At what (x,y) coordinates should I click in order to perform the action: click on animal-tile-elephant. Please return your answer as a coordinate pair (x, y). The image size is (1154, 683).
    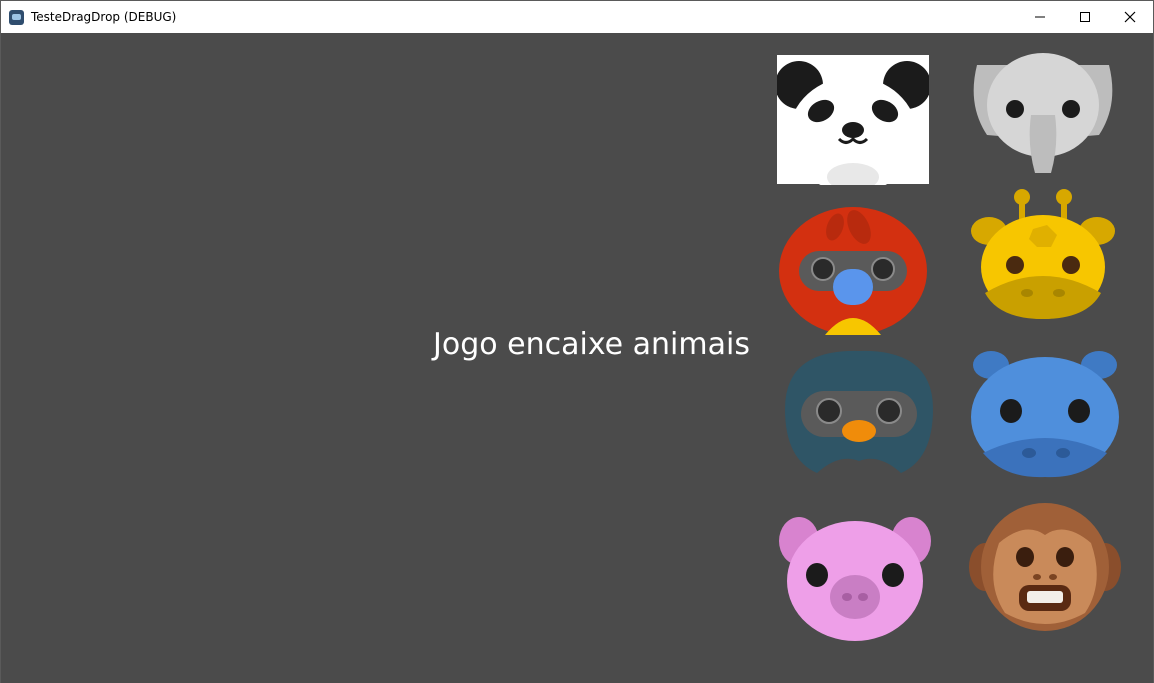
    Looking at the image, I should click on (1043, 110).